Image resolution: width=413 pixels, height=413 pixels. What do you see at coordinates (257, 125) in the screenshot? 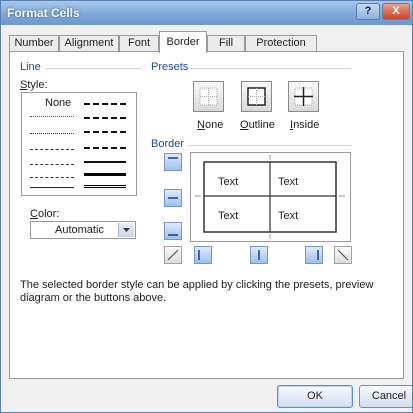
I see `preset-outline-label: Outline` at bounding box center [257, 125].